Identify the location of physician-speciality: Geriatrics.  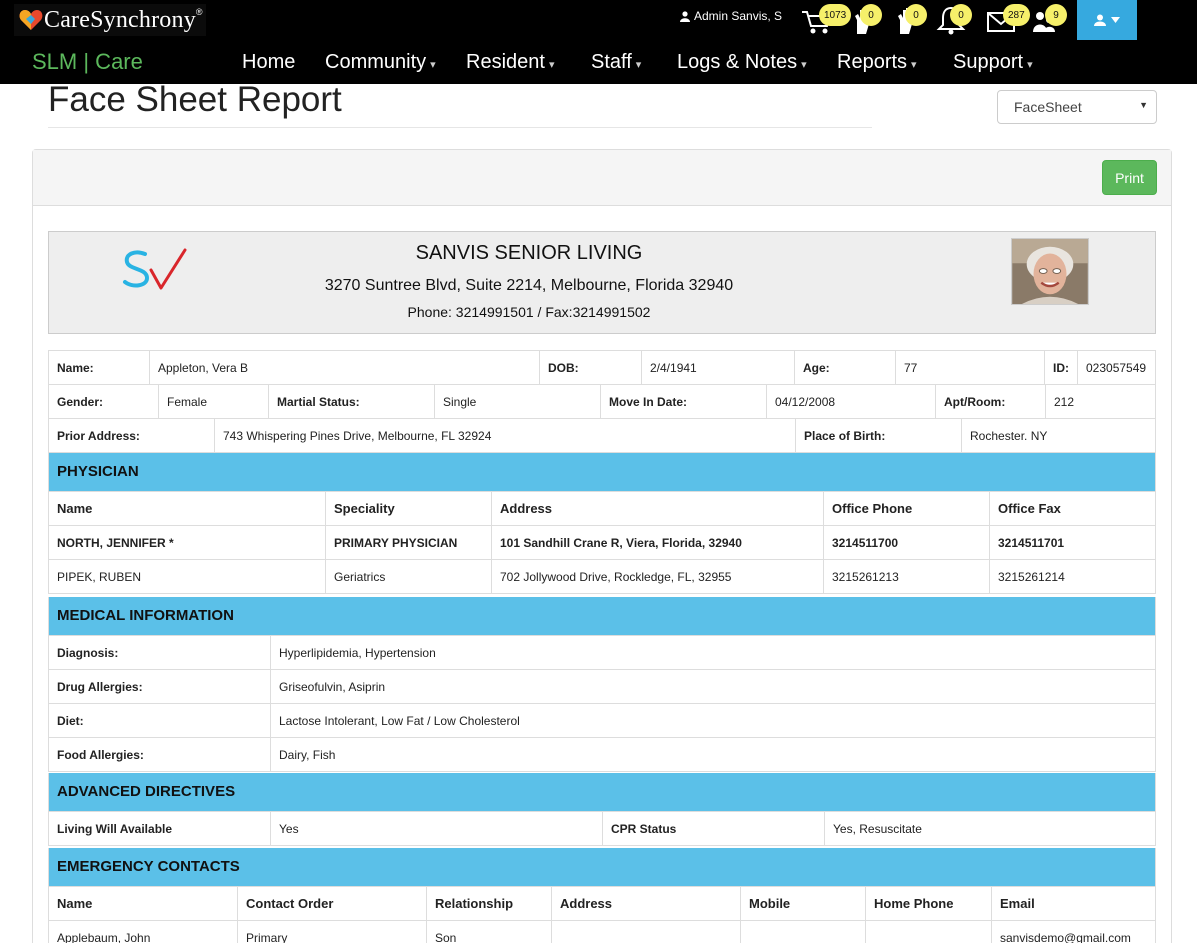
(408, 576).